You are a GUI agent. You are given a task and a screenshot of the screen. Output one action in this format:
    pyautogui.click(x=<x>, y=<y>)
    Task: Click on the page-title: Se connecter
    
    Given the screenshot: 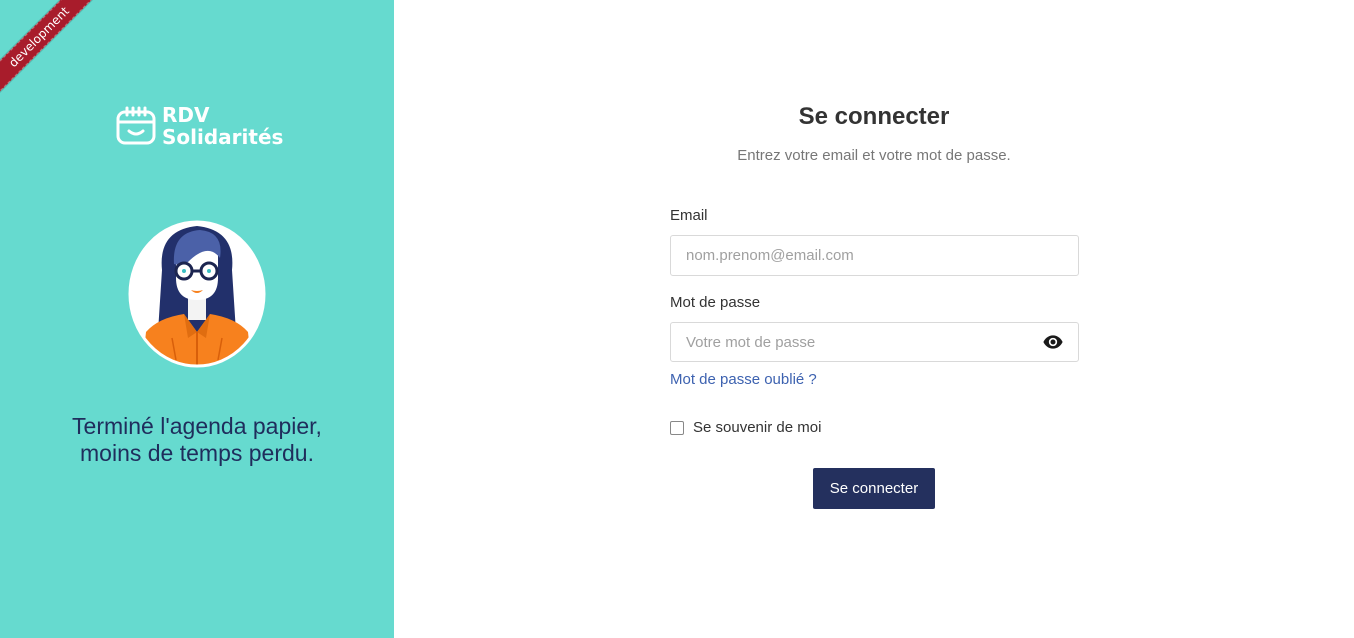 What is the action you would take?
    pyautogui.click(x=874, y=116)
    